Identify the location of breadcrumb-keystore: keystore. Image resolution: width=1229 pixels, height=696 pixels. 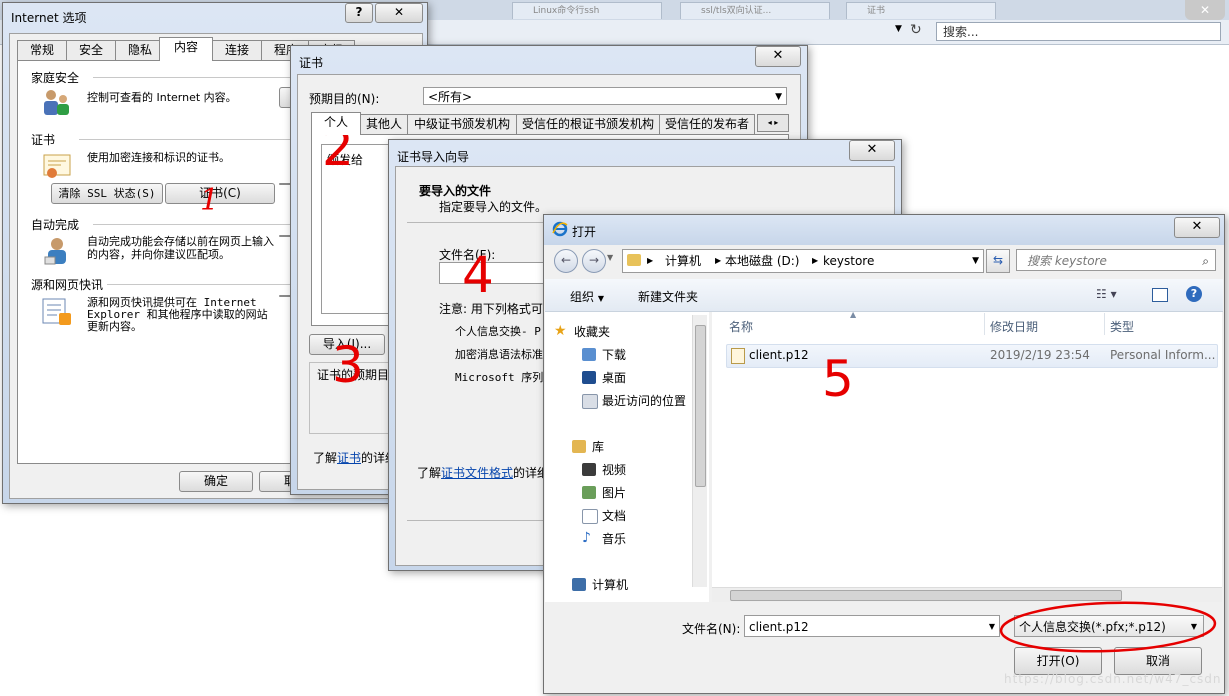
(848, 261).